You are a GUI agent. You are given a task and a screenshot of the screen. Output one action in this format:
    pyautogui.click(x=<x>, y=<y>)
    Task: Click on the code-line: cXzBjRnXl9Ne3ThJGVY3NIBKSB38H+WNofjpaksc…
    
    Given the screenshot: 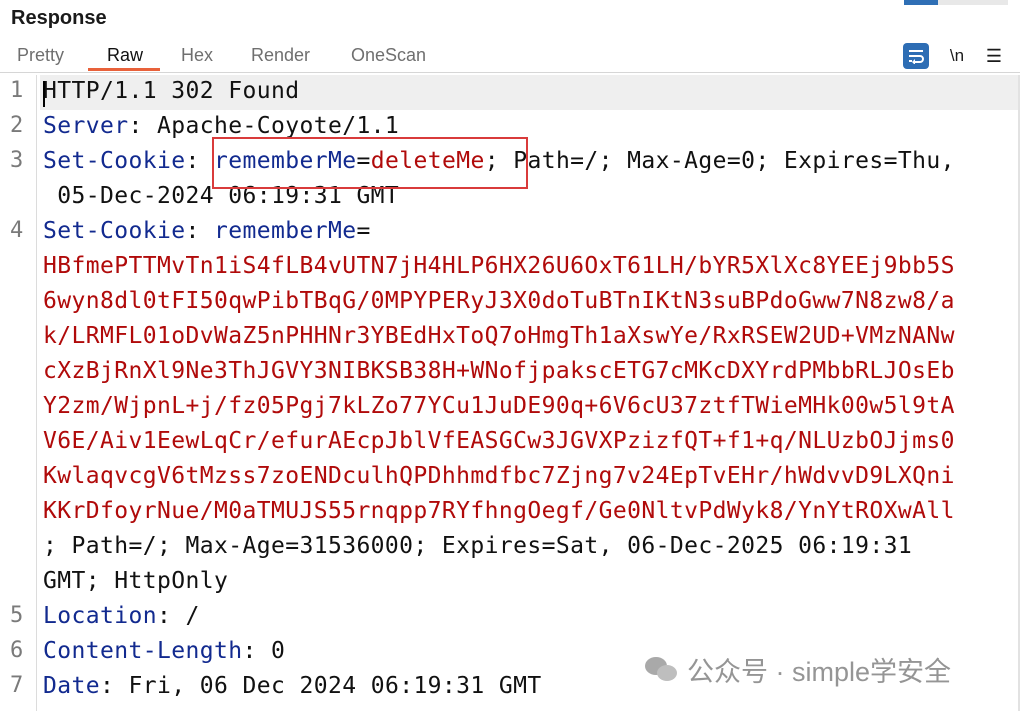 What is the action you would take?
    pyautogui.click(x=499, y=371)
    